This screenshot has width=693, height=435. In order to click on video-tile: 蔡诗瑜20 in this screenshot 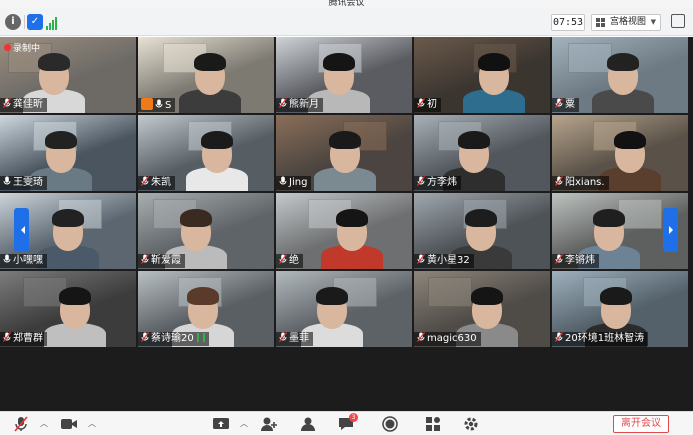, I will do `click(206, 309)`.